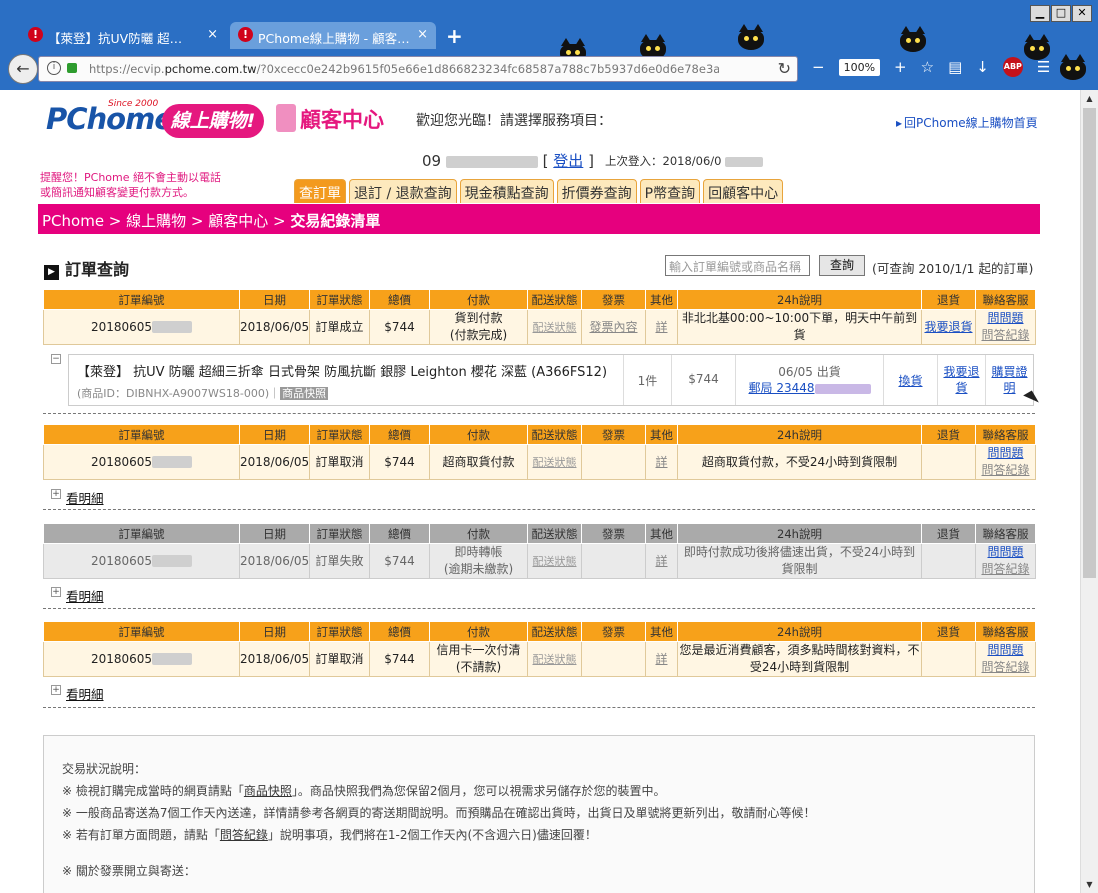 This screenshot has width=1098, height=893. I want to click on close-window-button: ✕, so click(1082, 13).